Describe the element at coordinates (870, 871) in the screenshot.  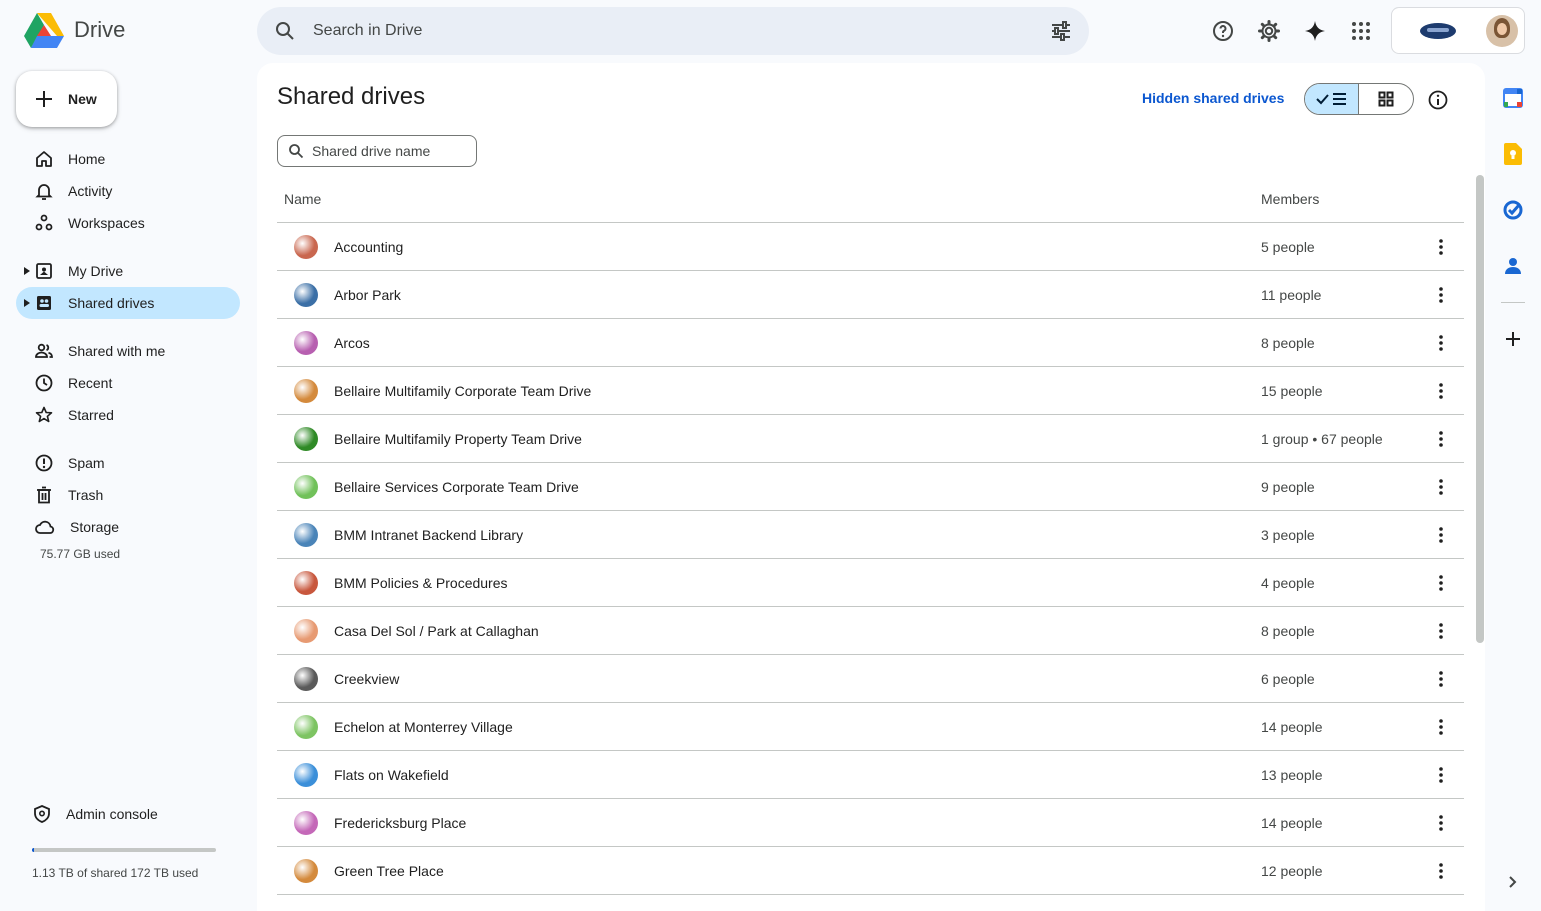
I see `table-row: Green Tree Place 12 people` at that location.